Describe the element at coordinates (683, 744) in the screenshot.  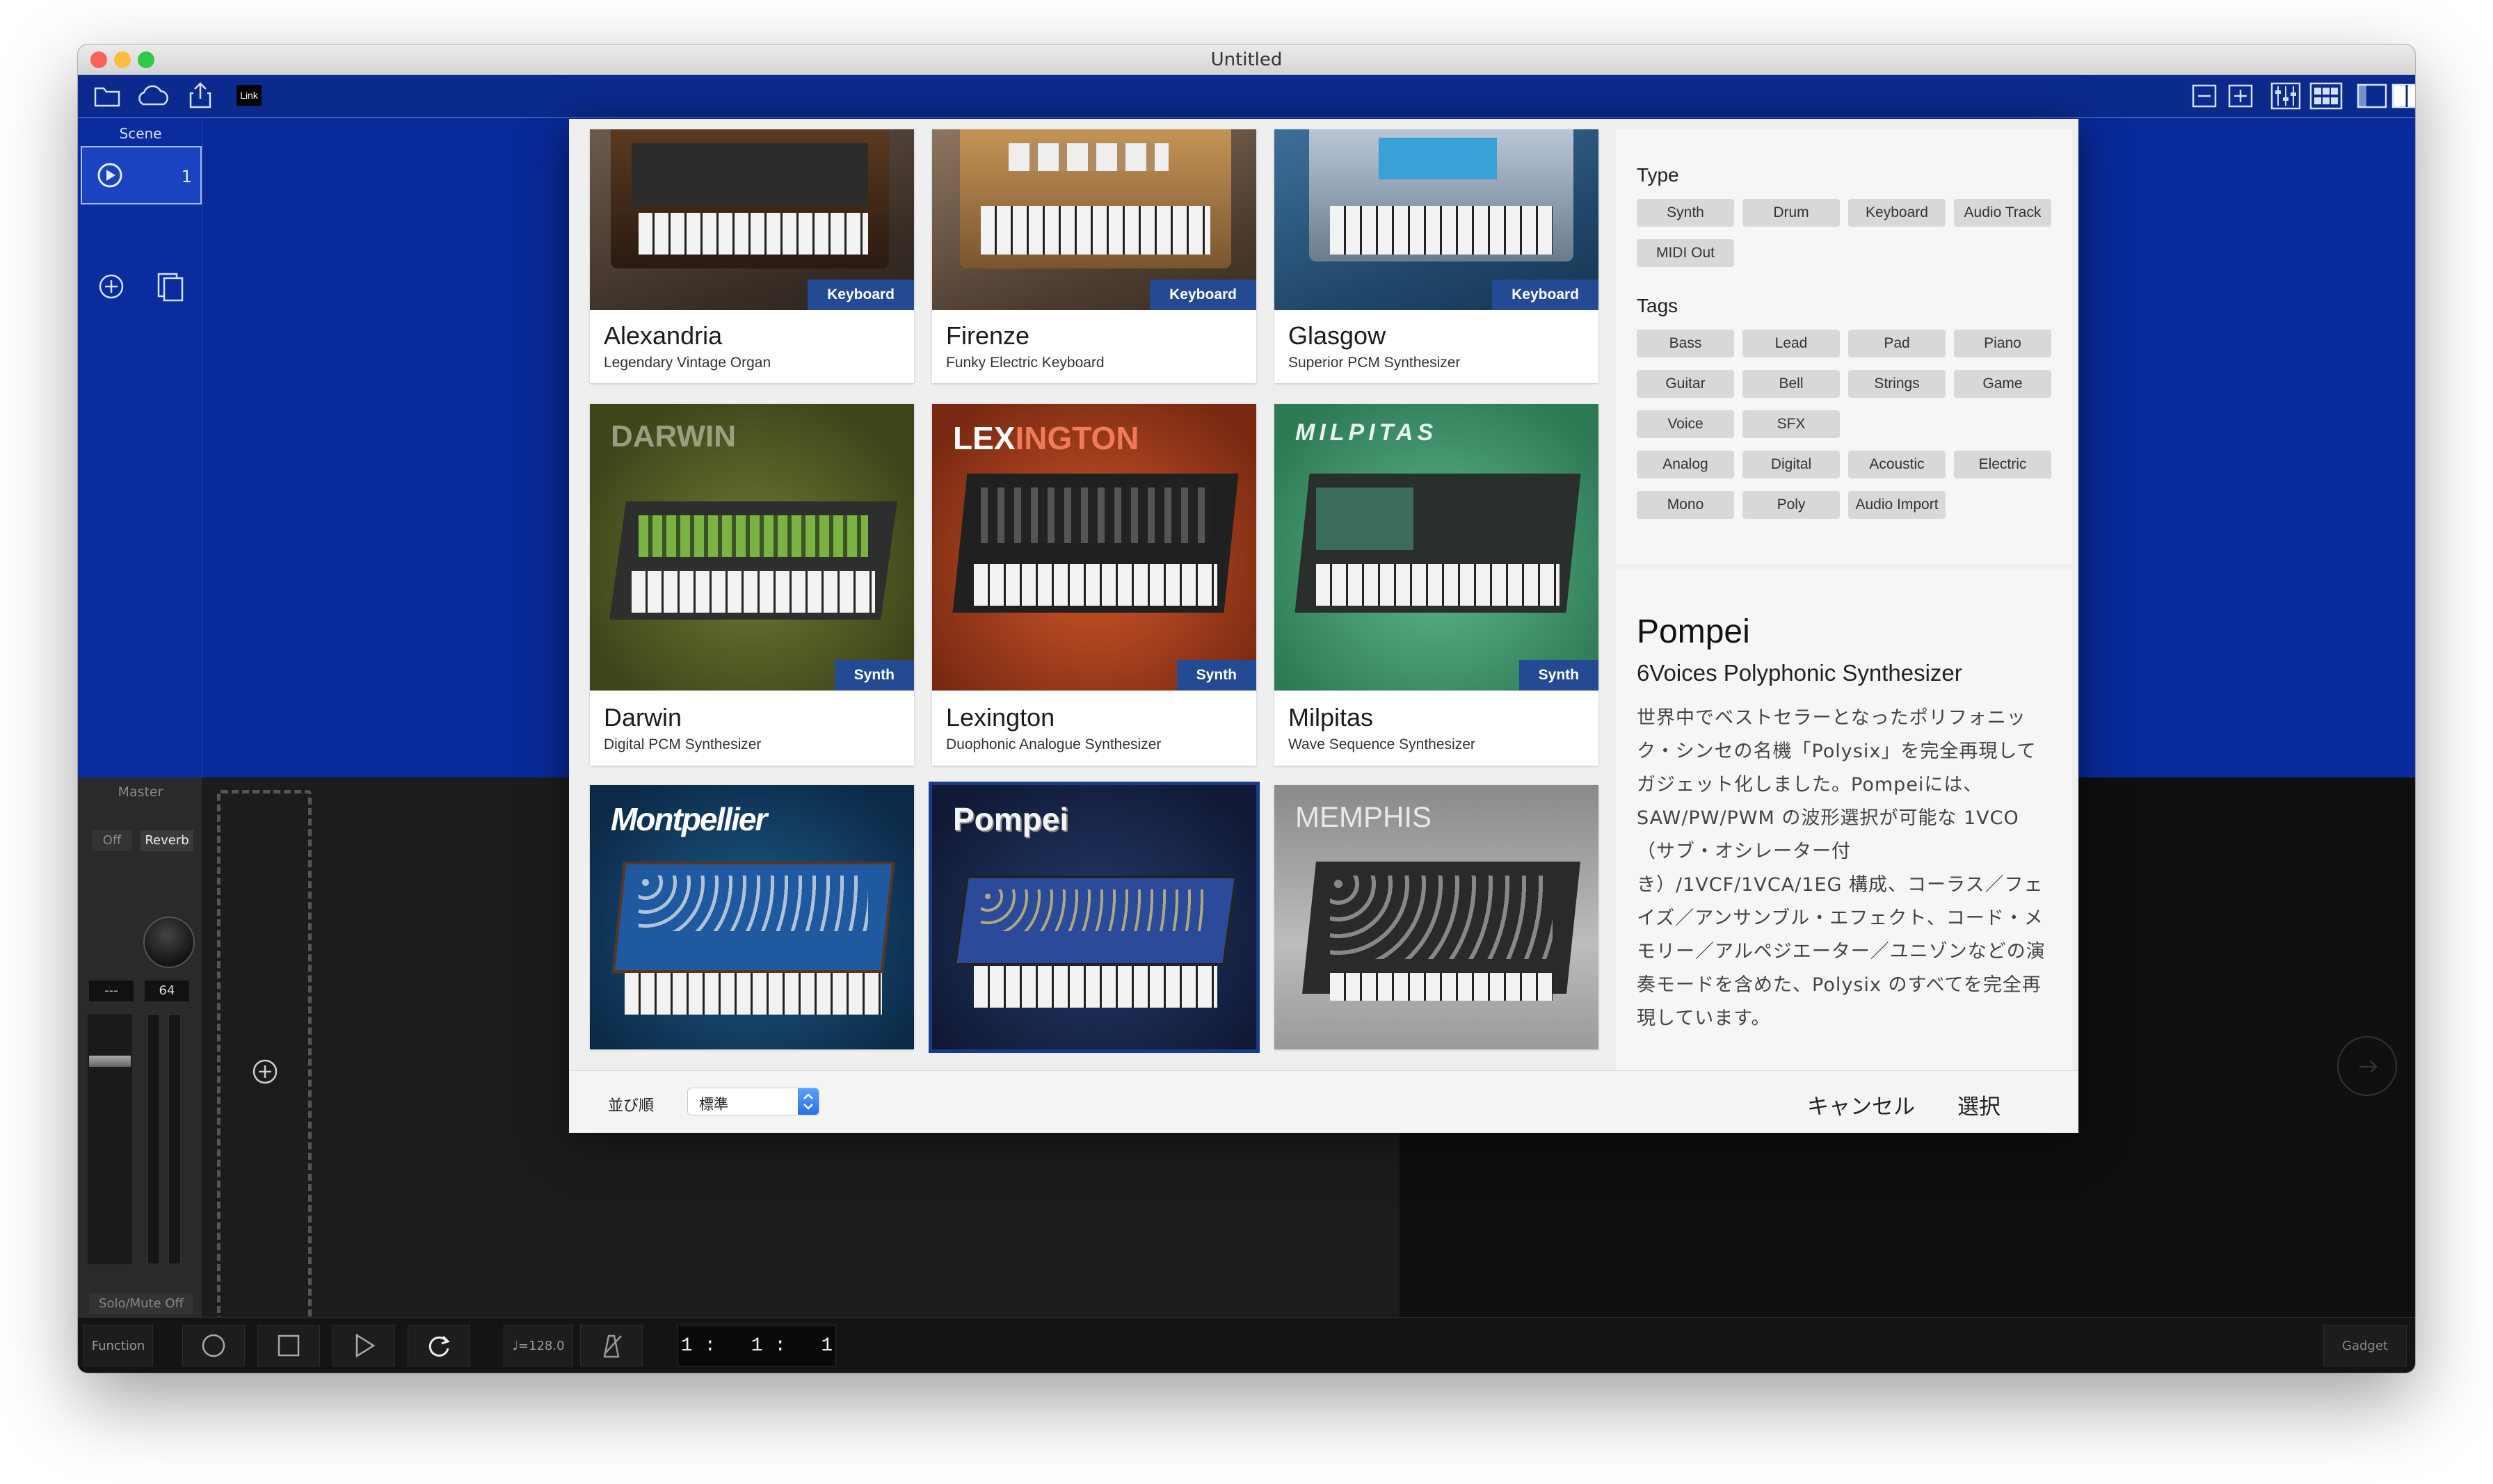
I see `gadget-subtitle: Digital PCM Synthesizer` at that location.